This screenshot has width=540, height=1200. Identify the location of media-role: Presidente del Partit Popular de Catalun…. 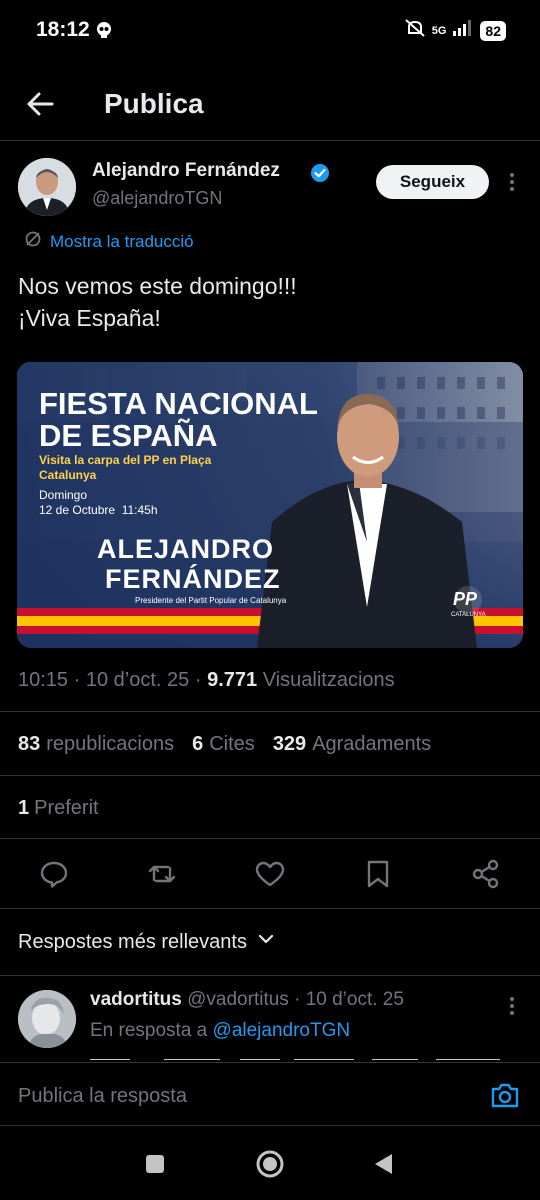
(211, 600).